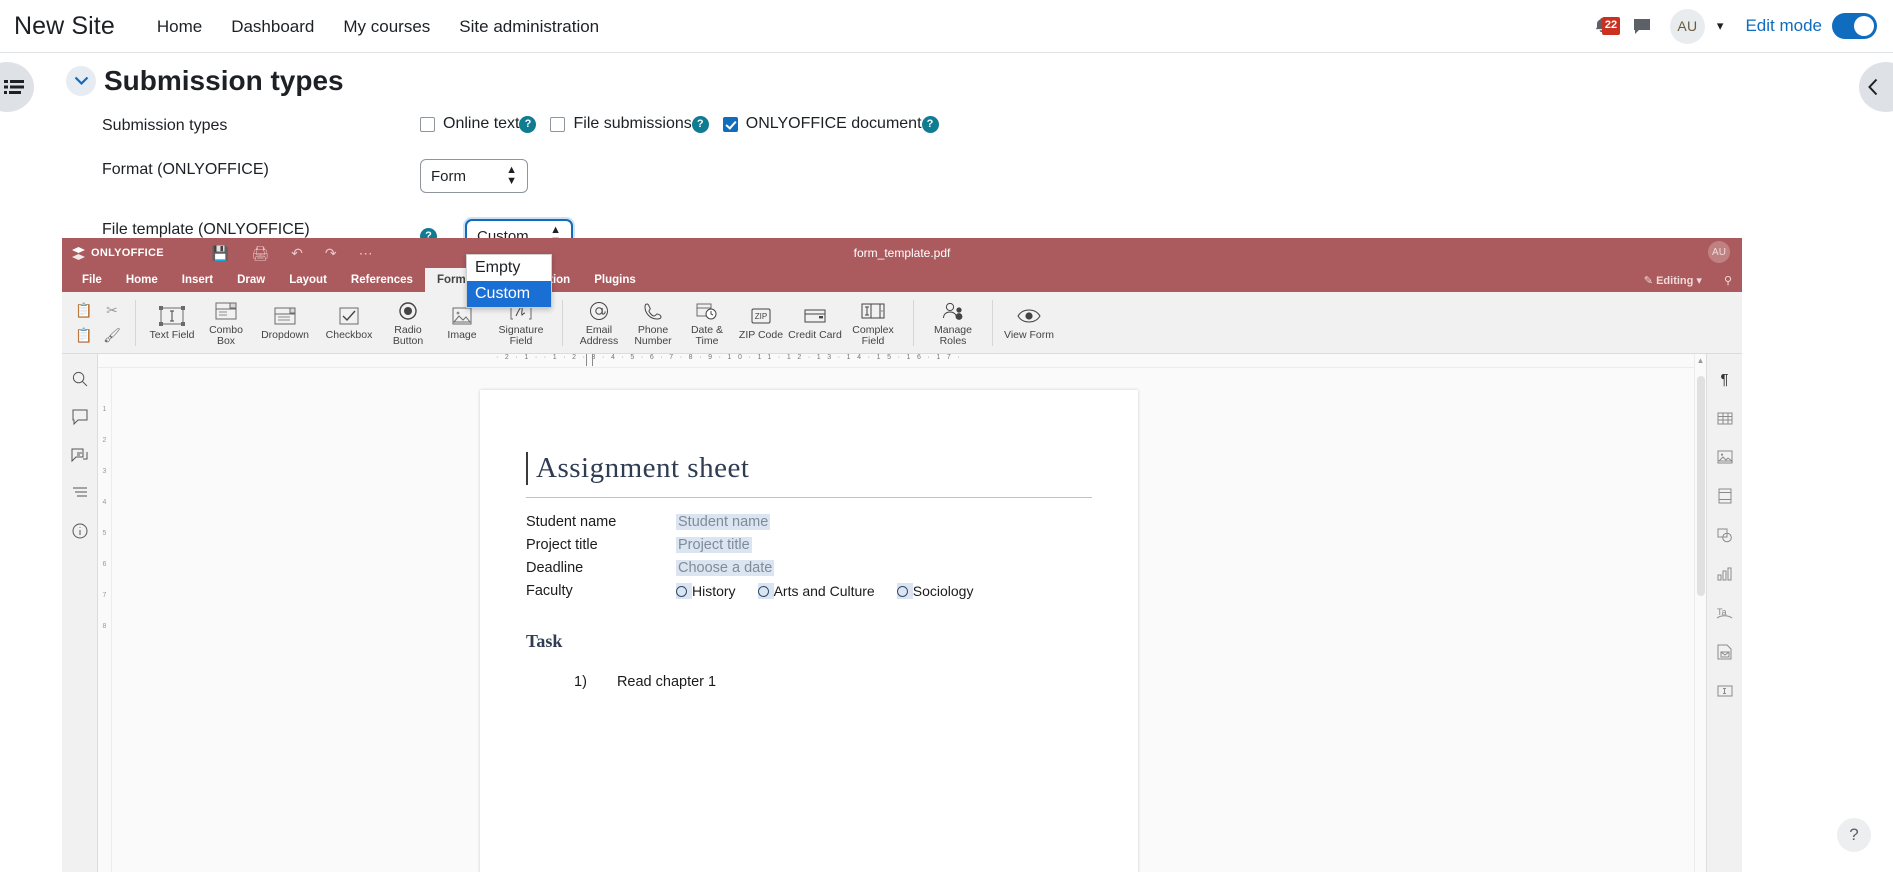  Describe the element at coordinates (272, 26) in the screenshot. I see `nav-item-dashboard: Dashboard` at that location.